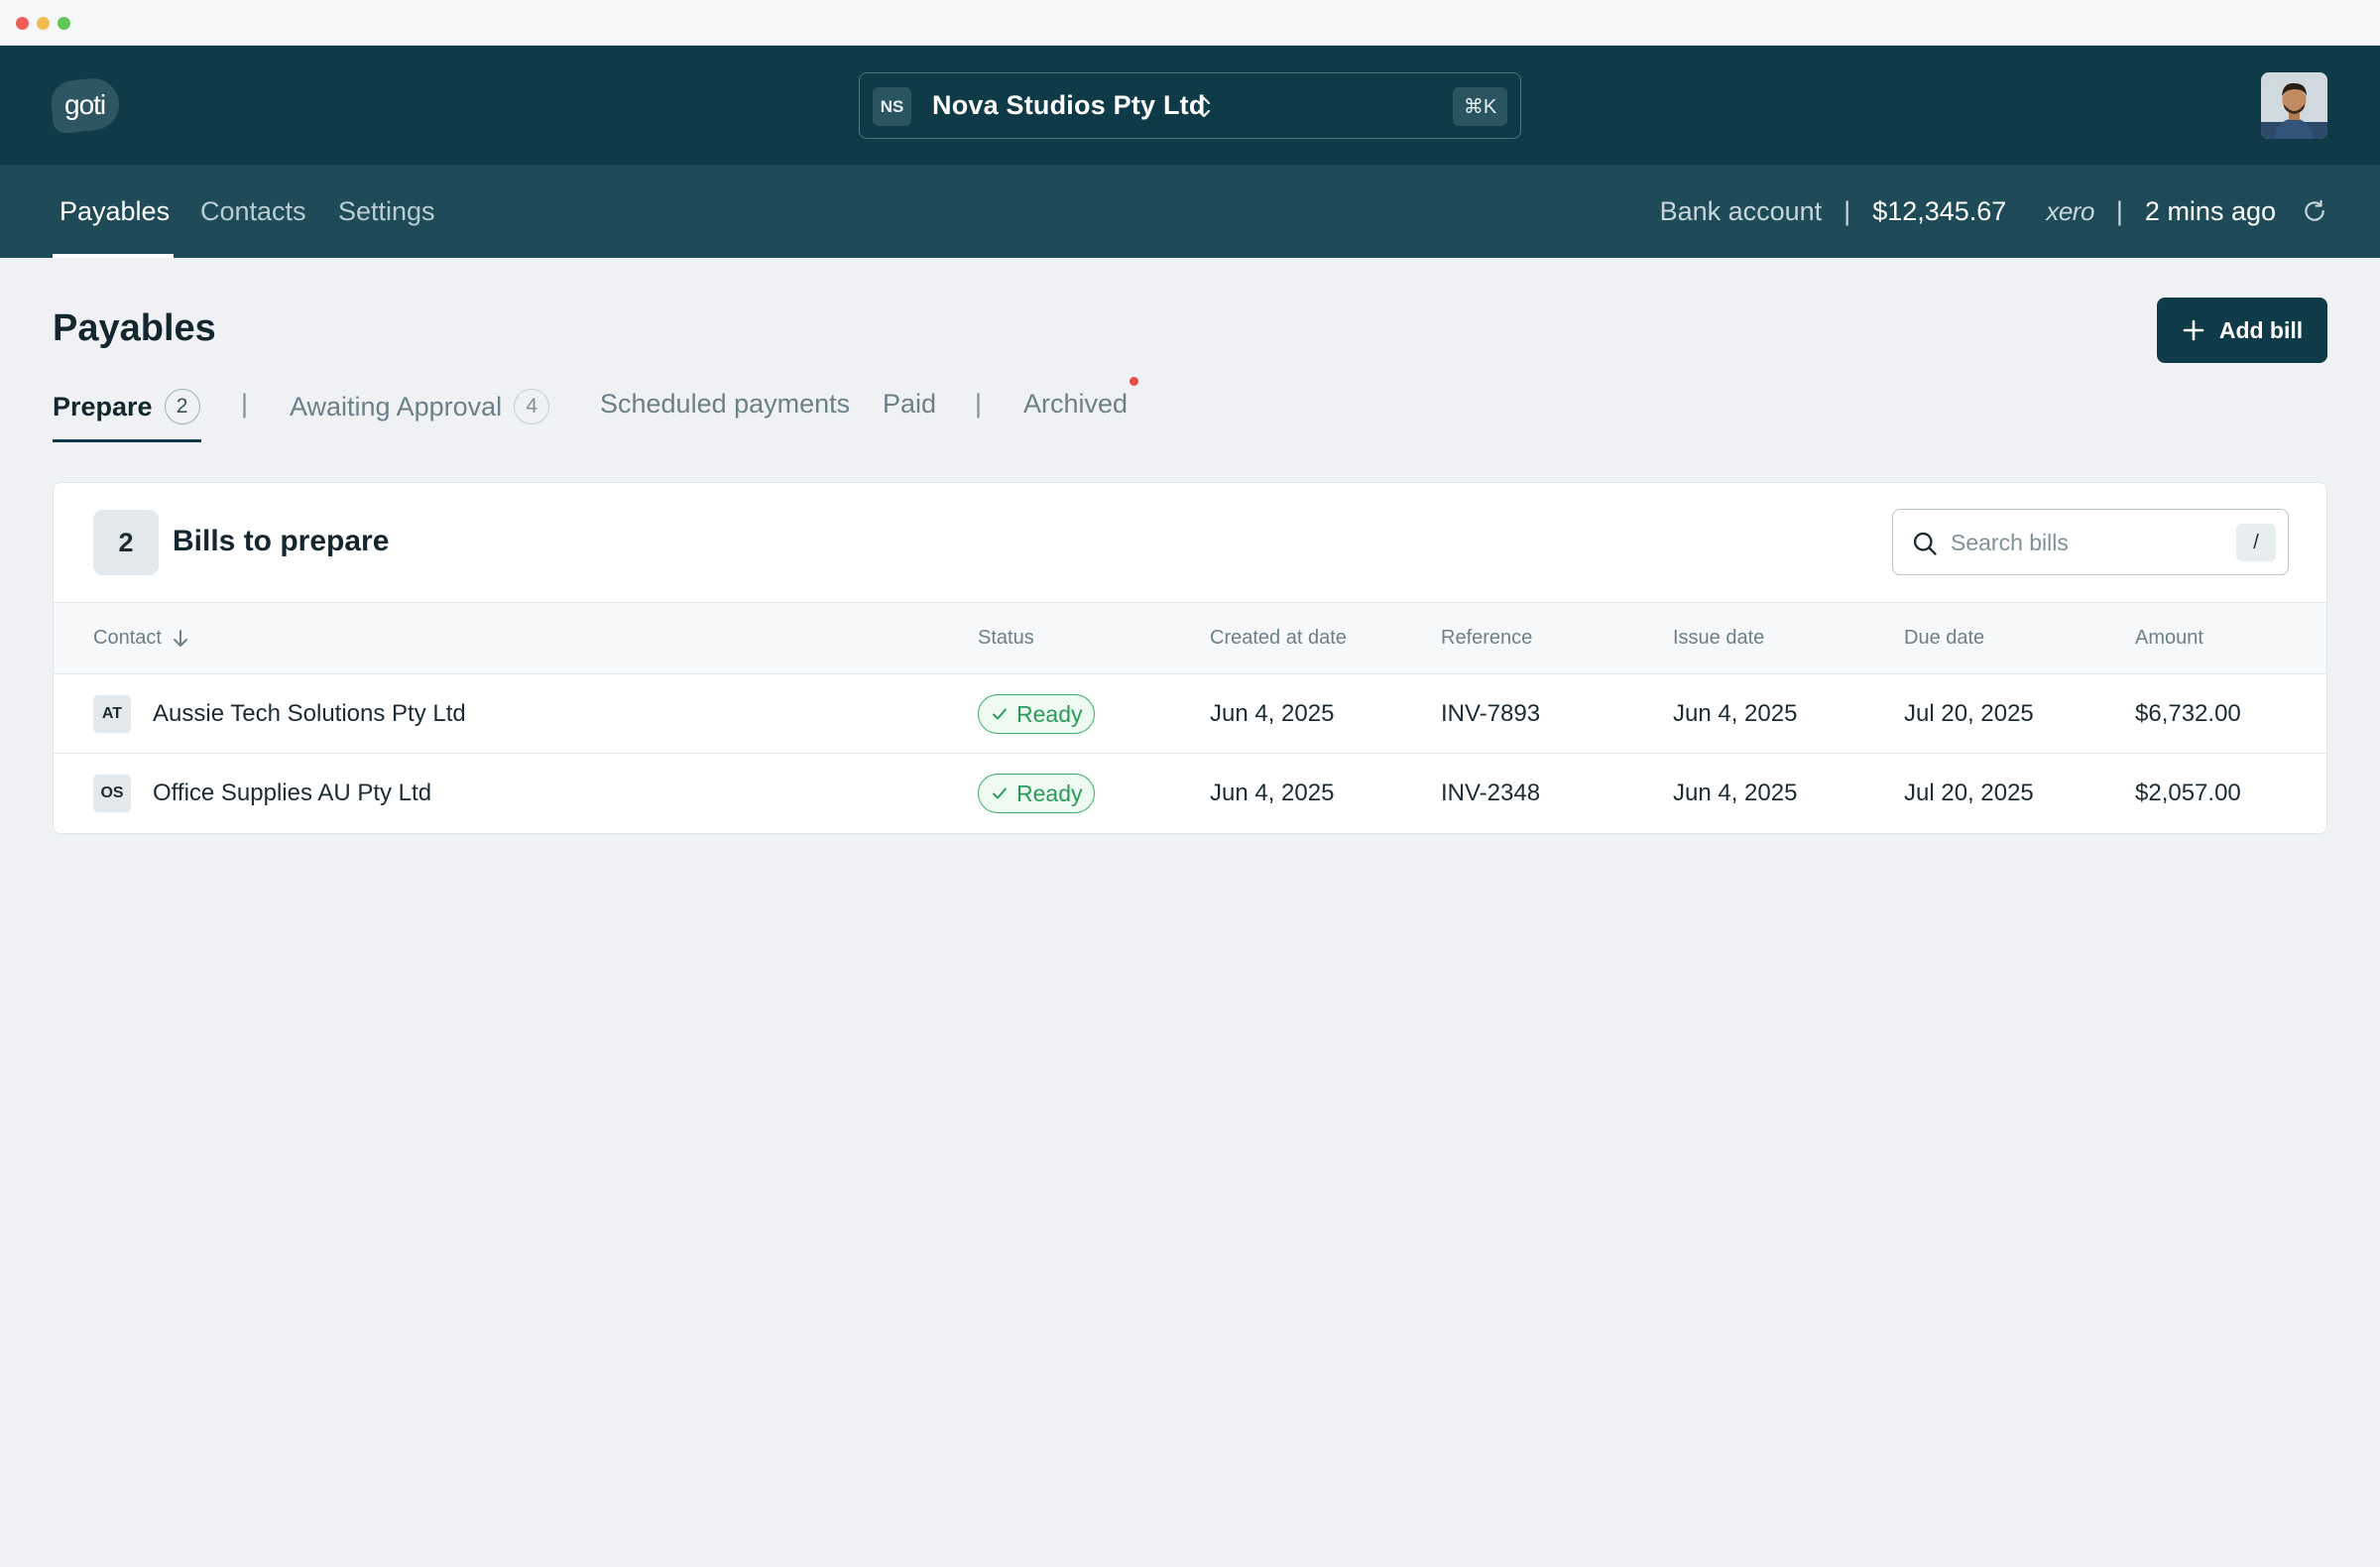 The height and width of the screenshot is (1567, 2380). Describe the element at coordinates (103, 407) in the screenshot. I see `tab-prepare-label: Prepare` at that location.